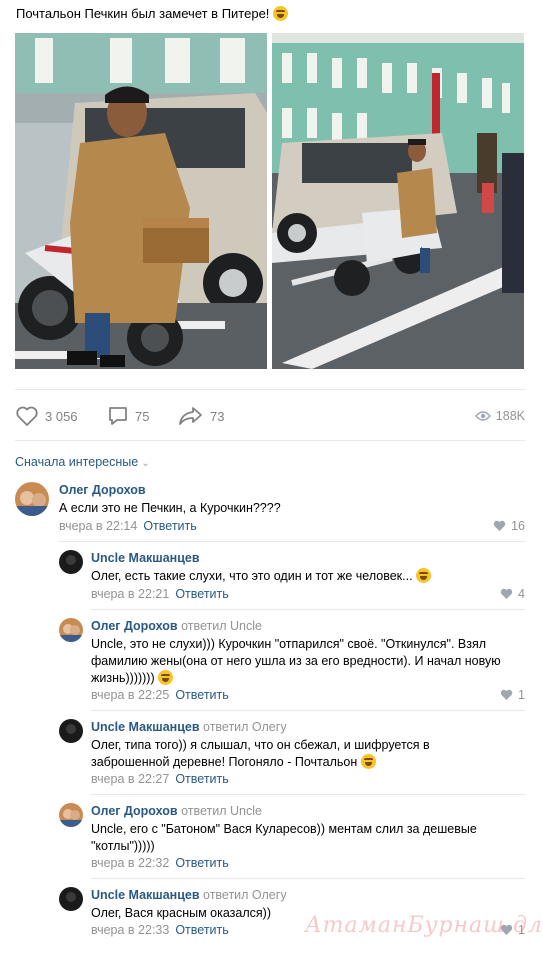 The image size is (543, 953). I want to click on comment-author: Uncle Макшанцев, so click(145, 558).